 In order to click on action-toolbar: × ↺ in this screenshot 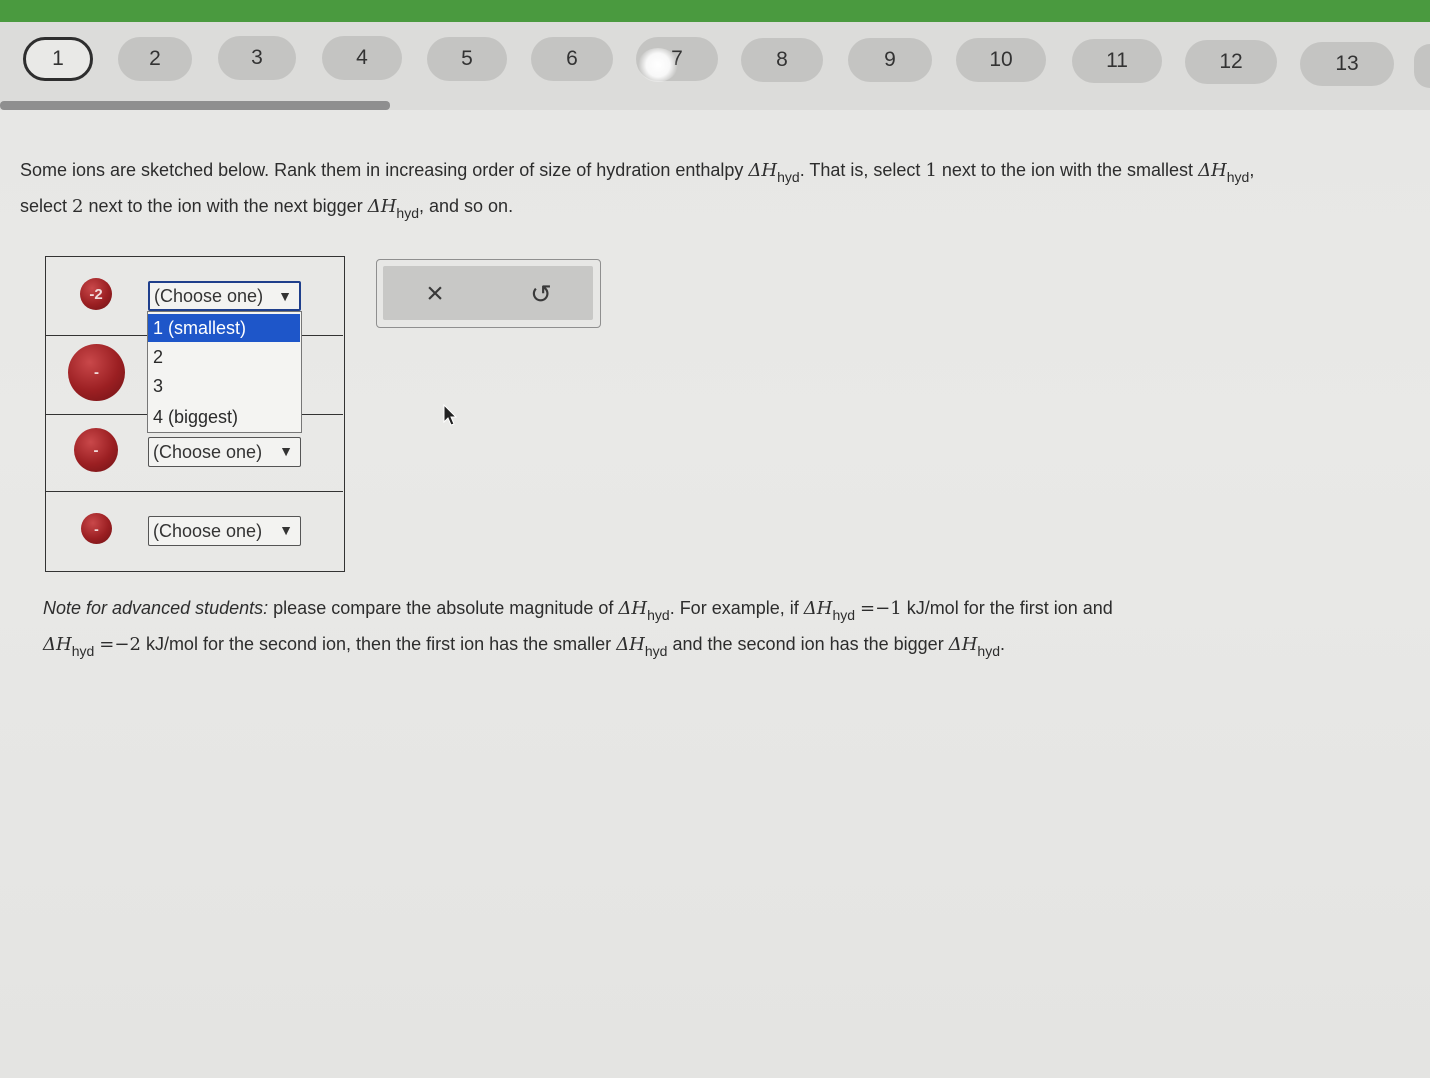, I will do `click(488, 293)`.